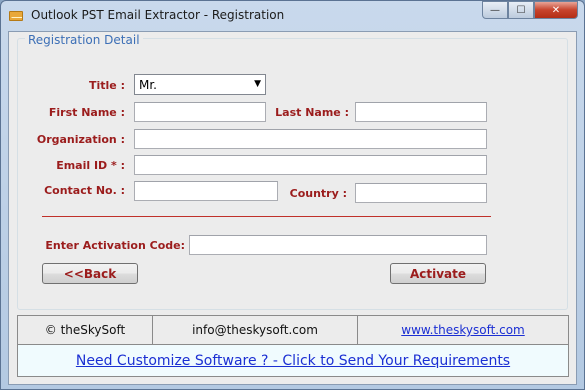 This screenshot has height=390, width=585. I want to click on organization-field, so click(310, 139).